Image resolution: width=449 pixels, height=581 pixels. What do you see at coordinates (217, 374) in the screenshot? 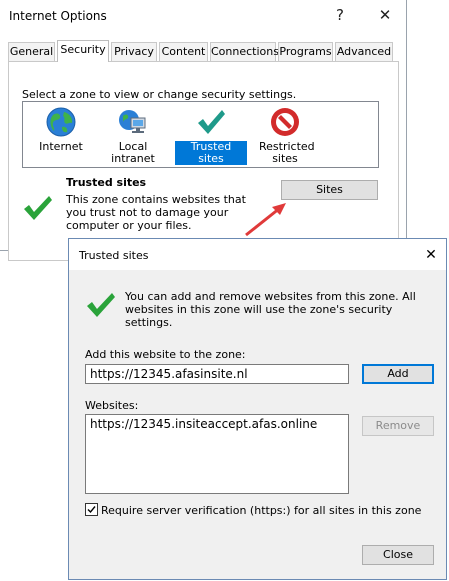
I see `add-website-input: https://12345.afasinsite.nl` at bounding box center [217, 374].